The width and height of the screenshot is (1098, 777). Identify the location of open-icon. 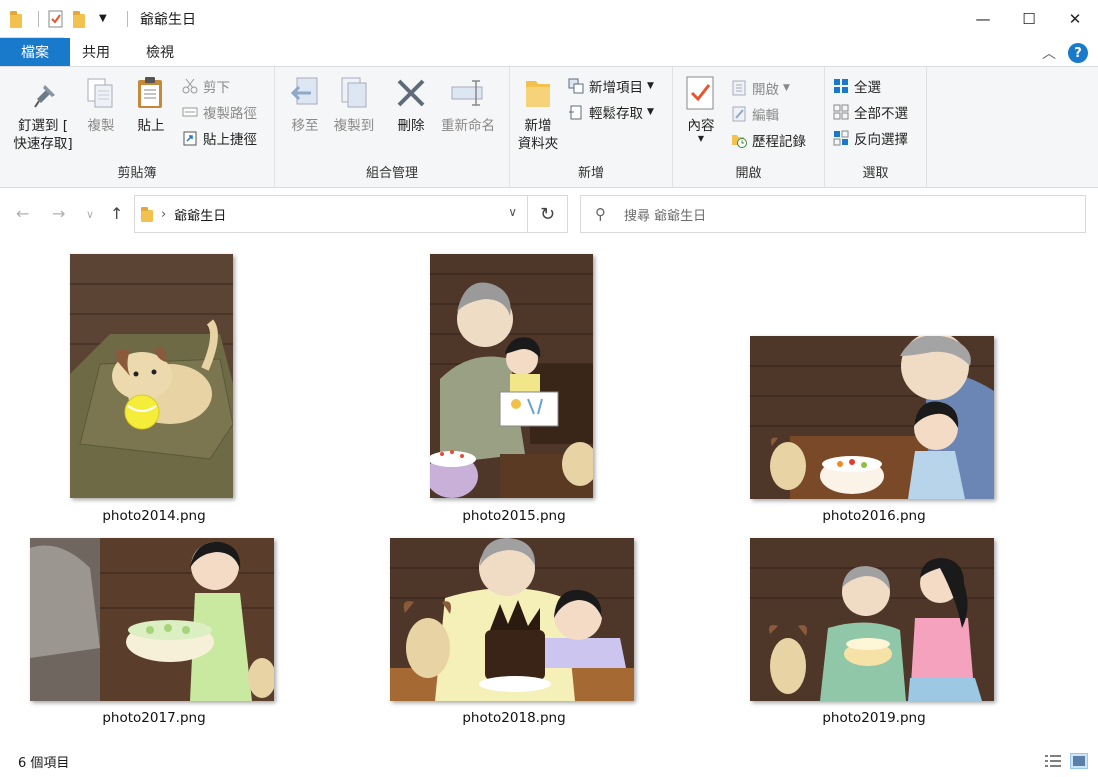
(739, 88).